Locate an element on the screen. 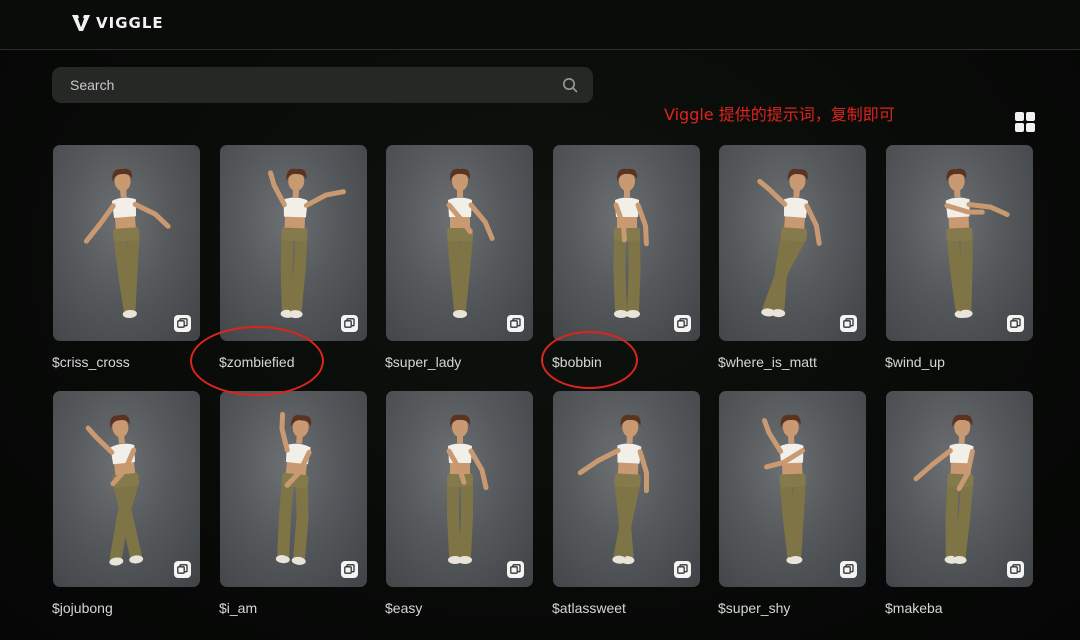 Image resolution: width=1080 pixels, height=640 pixels. template-label: $super_shy is located at coordinates (754, 608).